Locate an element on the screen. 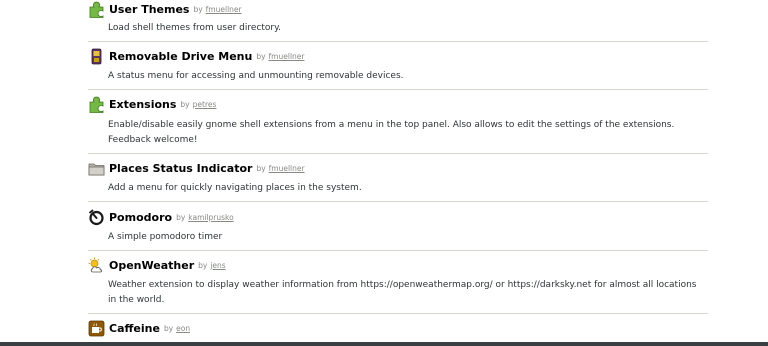 The width and height of the screenshot is (768, 346). extension-name-link: Removable Drive Menu is located at coordinates (180, 56).